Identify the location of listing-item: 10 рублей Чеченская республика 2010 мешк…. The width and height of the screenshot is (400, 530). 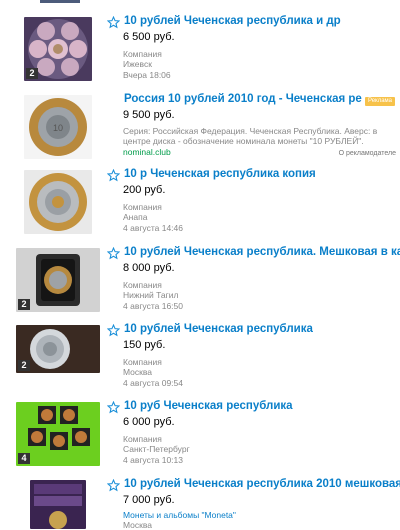
(200, 504).